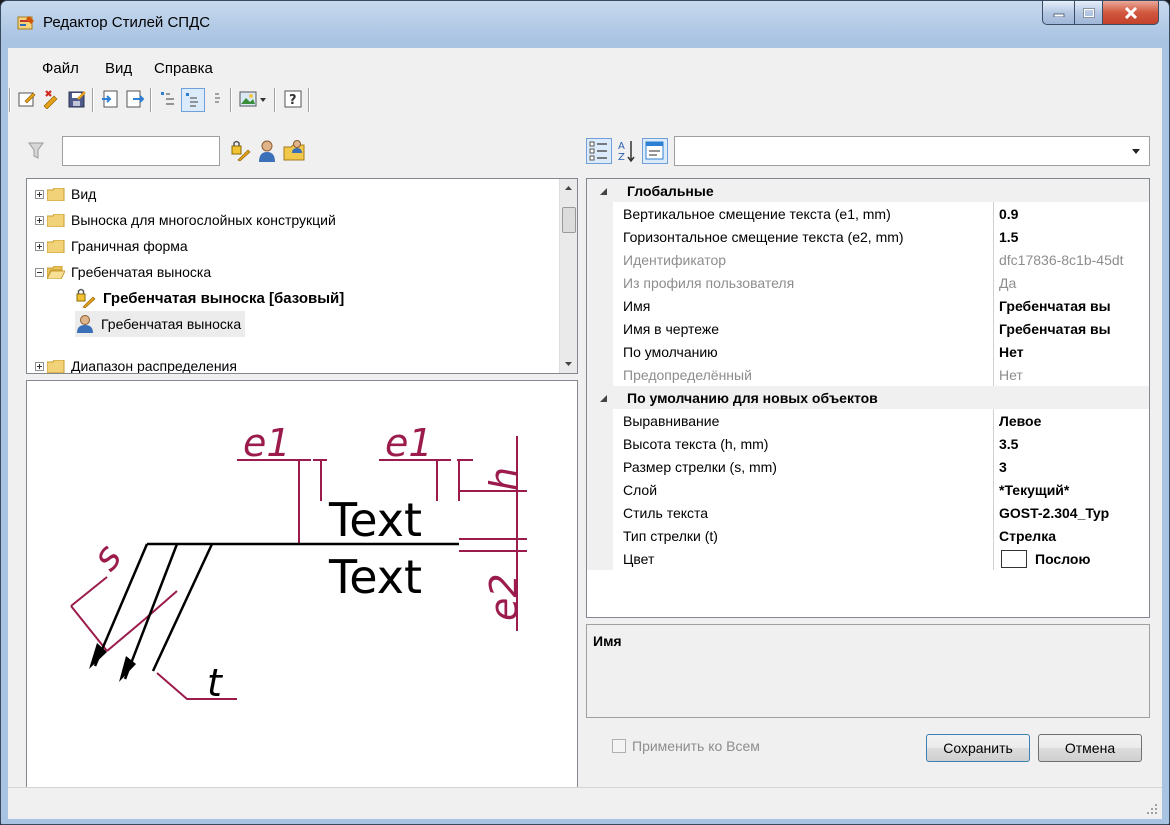 The image size is (1170, 825). I want to click on category-row: Глобальные, so click(868, 190).